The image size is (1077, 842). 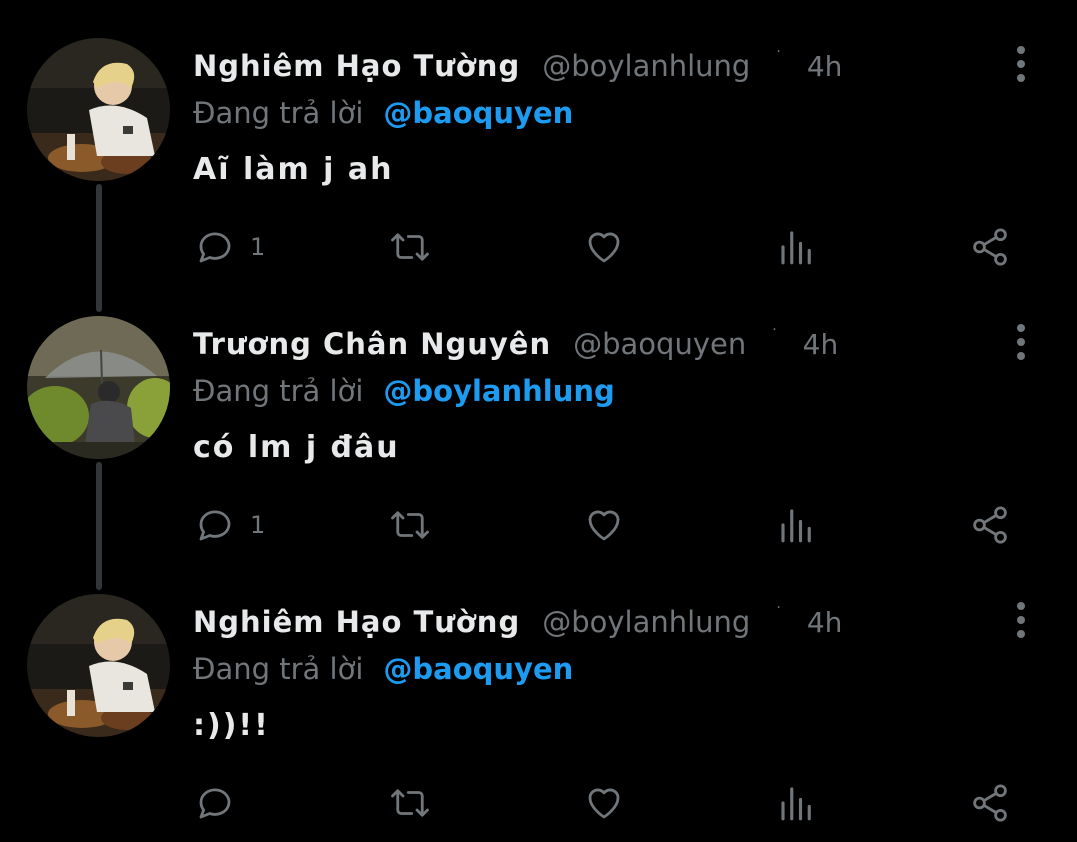 What do you see at coordinates (498, 391) in the screenshot?
I see `mention-link: @boylanhlung` at bounding box center [498, 391].